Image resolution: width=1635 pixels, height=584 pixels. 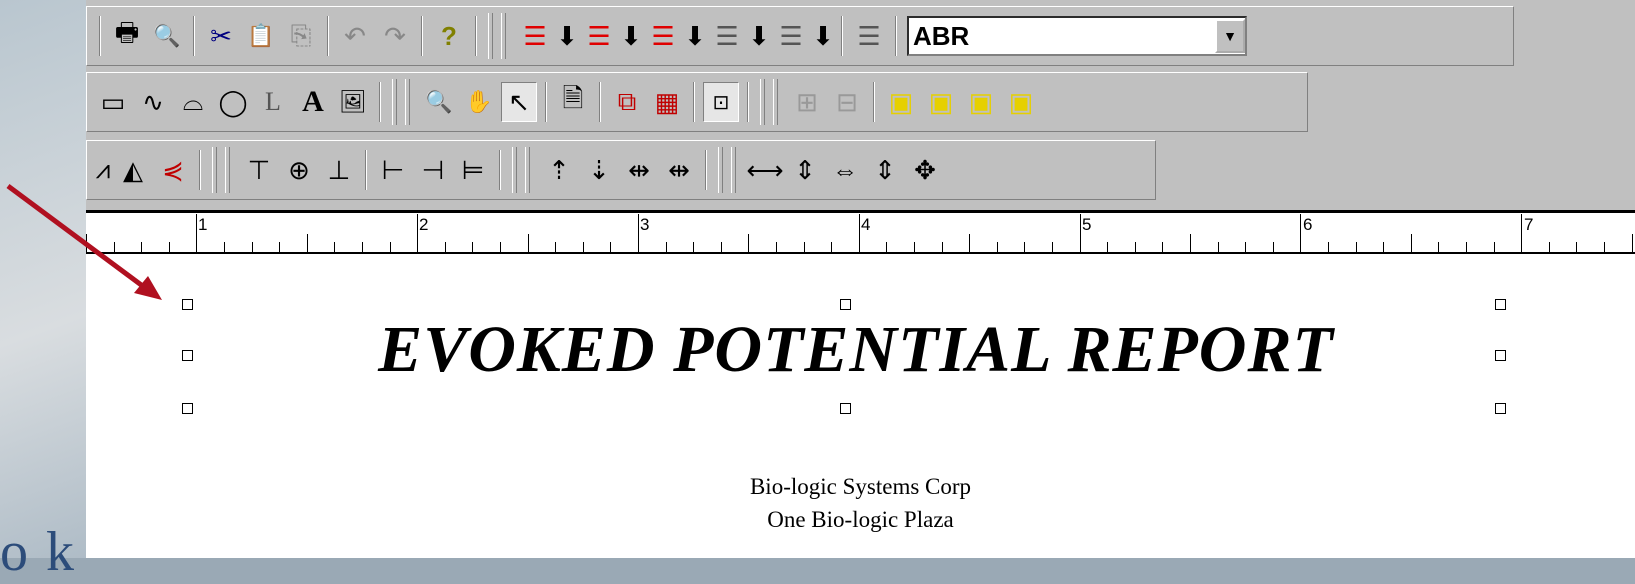 What do you see at coordinates (519, 102) in the screenshot?
I see `select-pointer-icon: ↖` at bounding box center [519, 102].